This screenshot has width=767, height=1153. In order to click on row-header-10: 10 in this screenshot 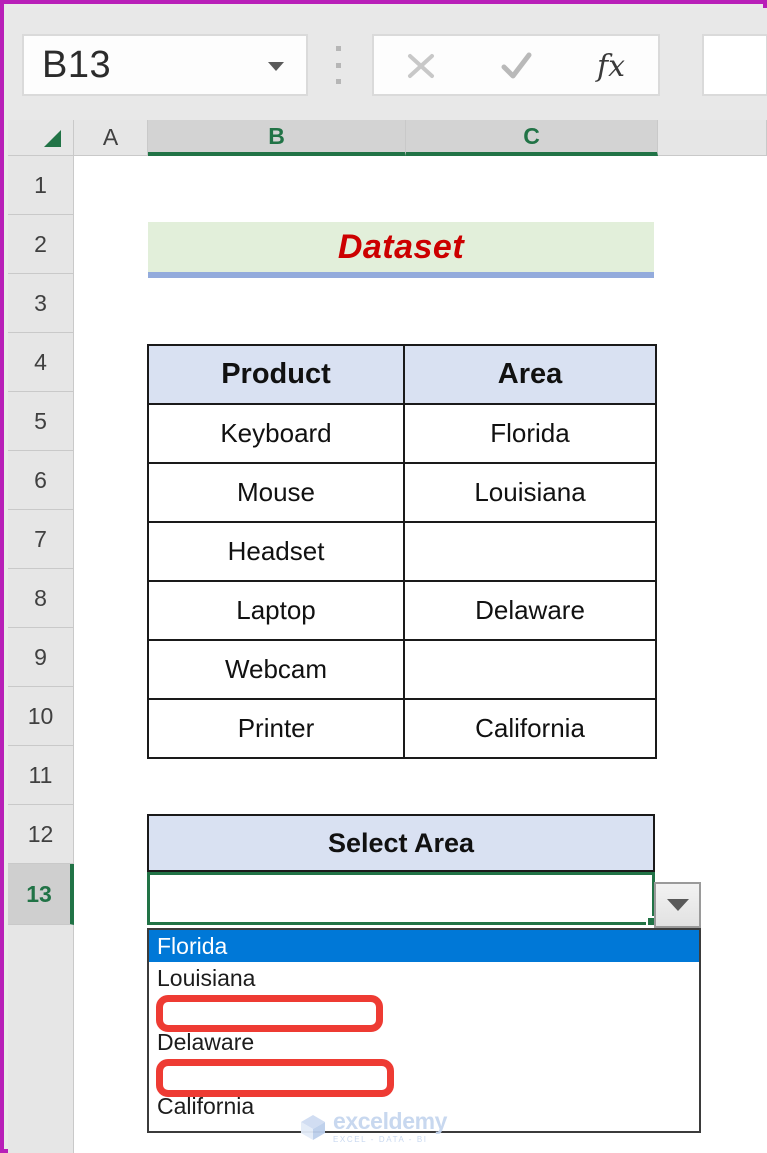, I will do `click(41, 716)`.